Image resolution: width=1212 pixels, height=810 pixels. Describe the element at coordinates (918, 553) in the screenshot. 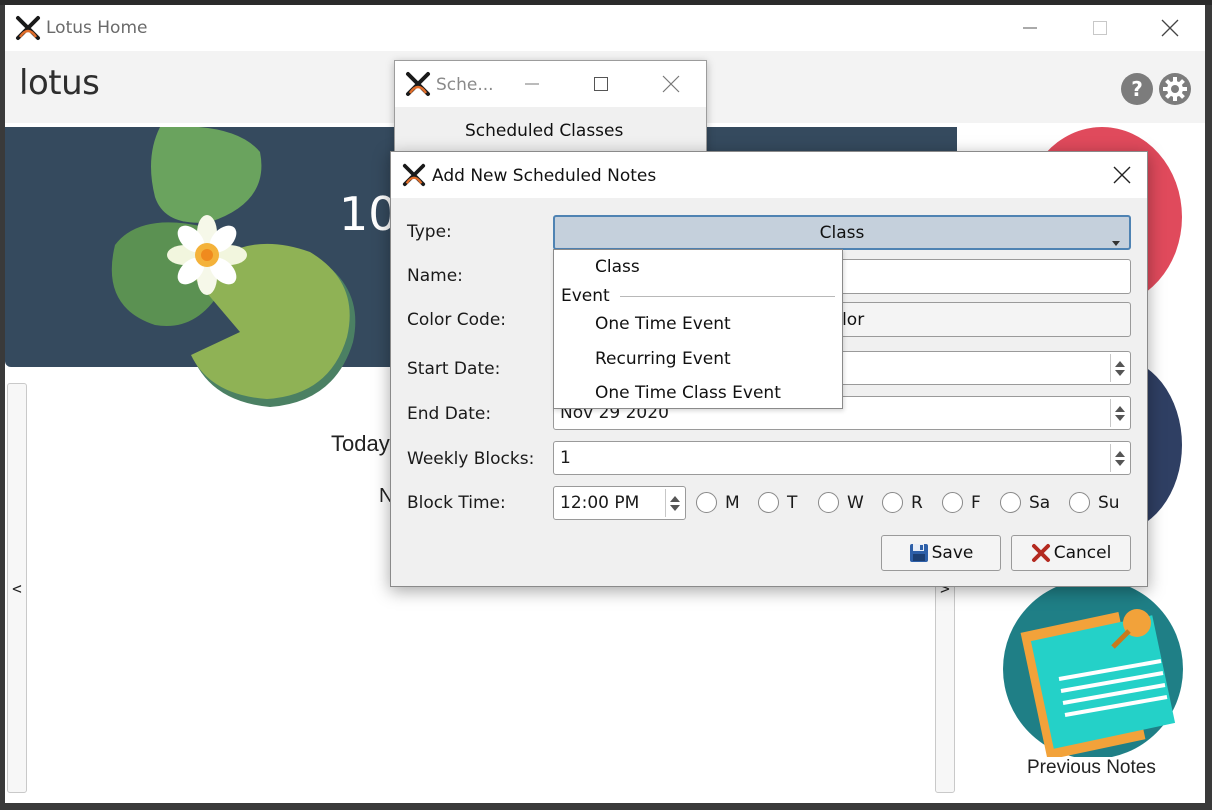

I see `save-icon` at that location.